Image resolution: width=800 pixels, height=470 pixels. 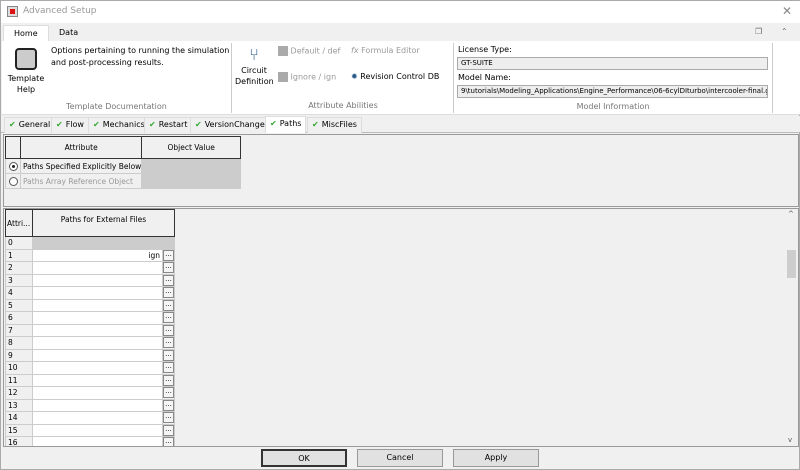 What do you see at coordinates (13, 181) in the screenshot?
I see `radio-paths-array` at bounding box center [13, 181].